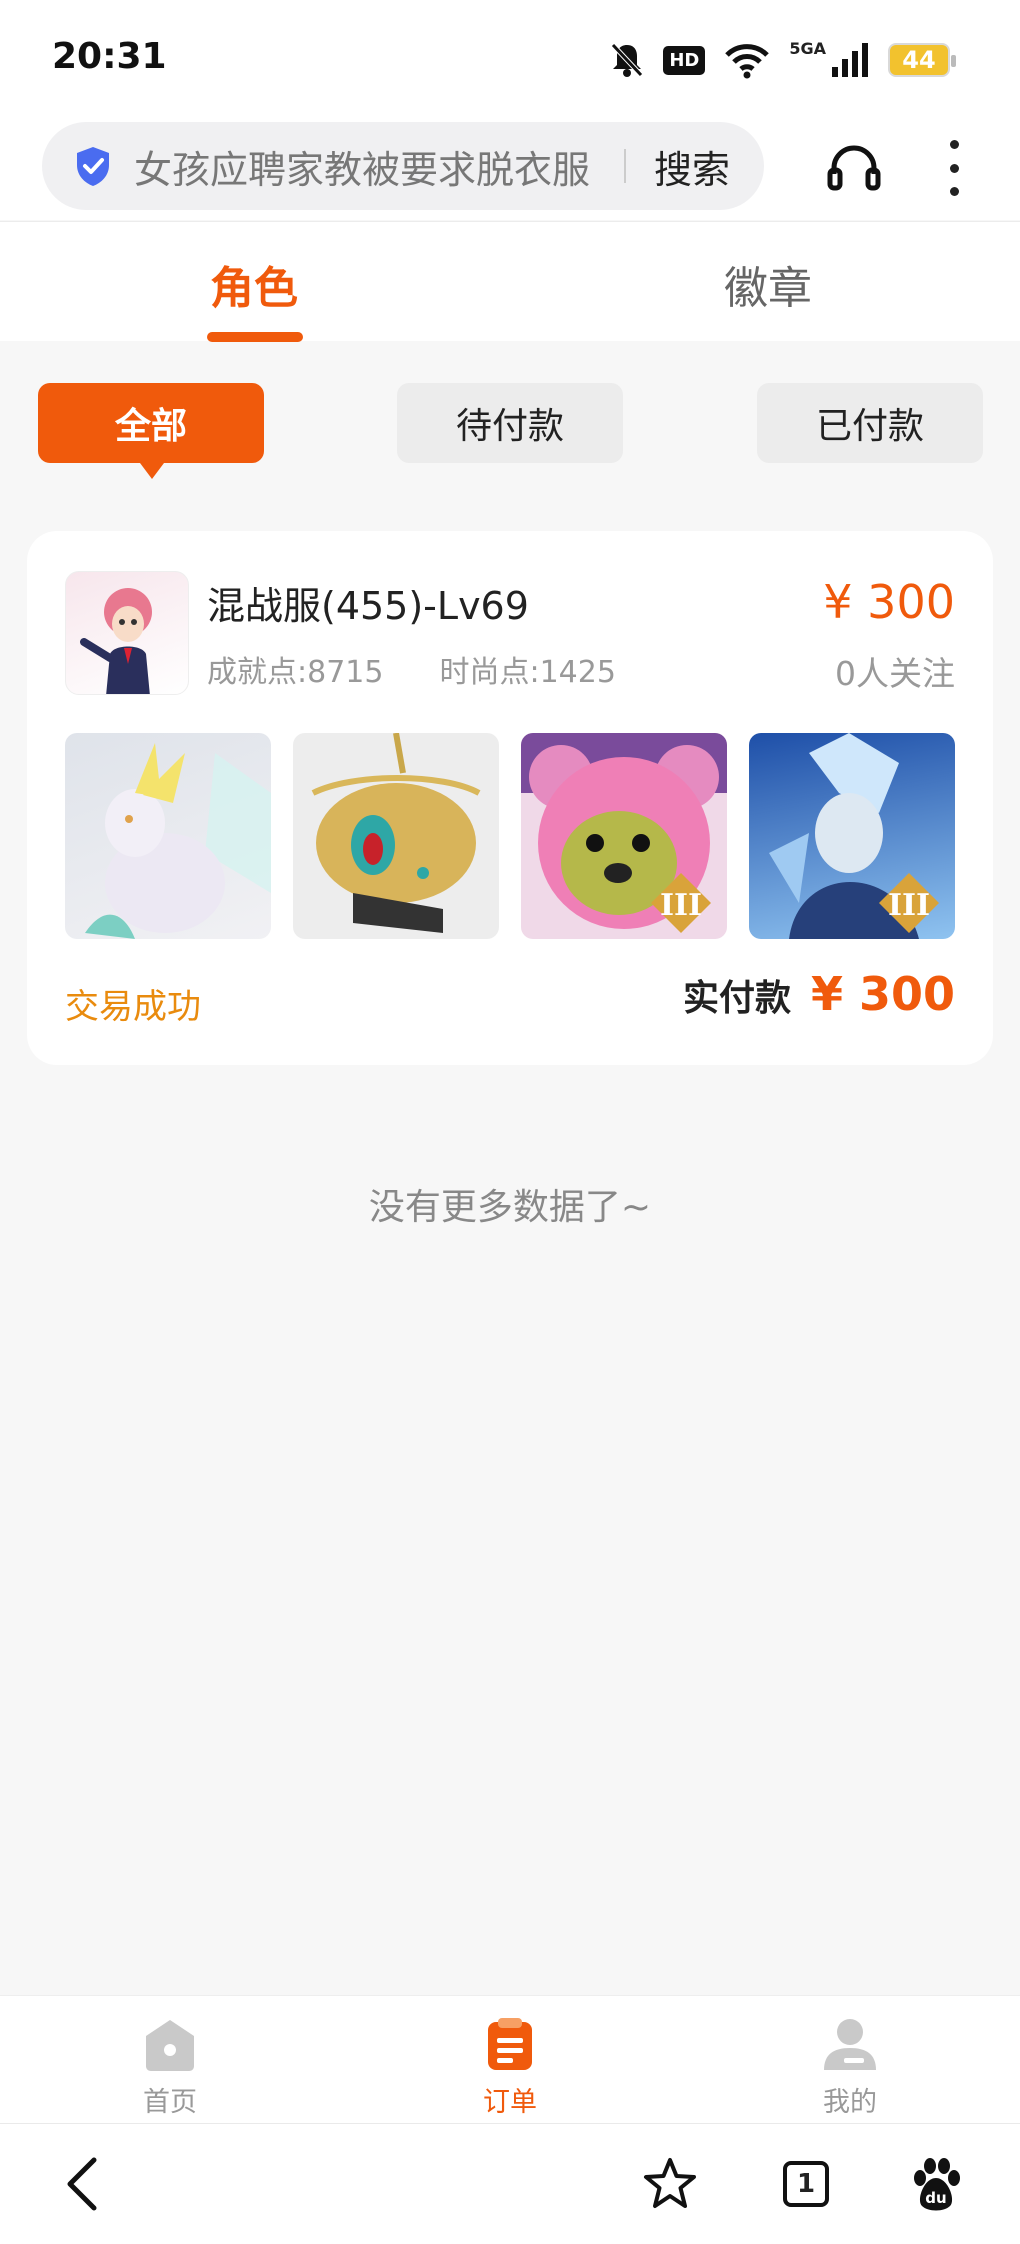  I want to click on orders-icon, so click(510, 2044).